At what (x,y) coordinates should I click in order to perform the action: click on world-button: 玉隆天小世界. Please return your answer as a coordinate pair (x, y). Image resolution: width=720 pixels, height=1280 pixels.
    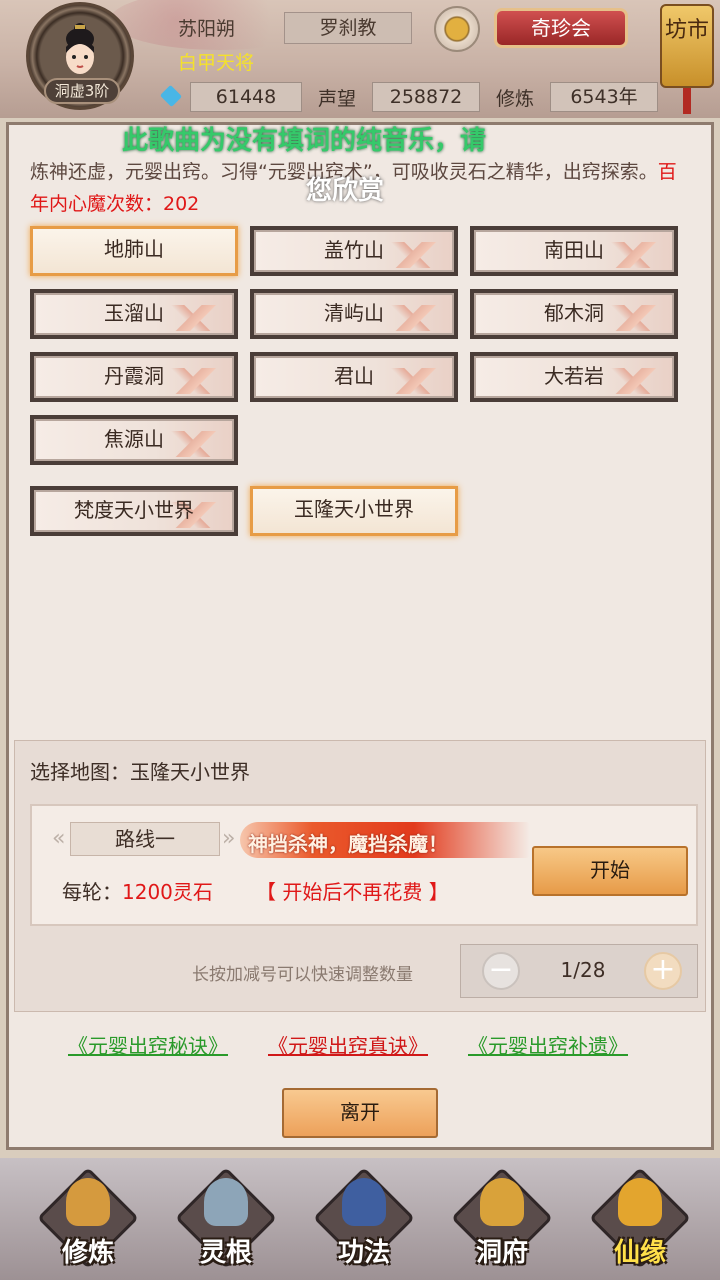
    Looking at the image, I should click on (354, 511).